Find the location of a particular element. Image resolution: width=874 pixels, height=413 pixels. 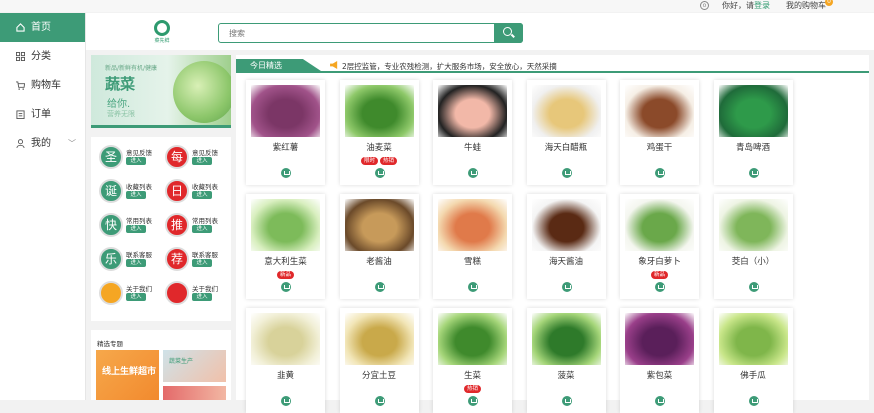

product-name: 分宜土豆 is located at coordinates (379, 375).